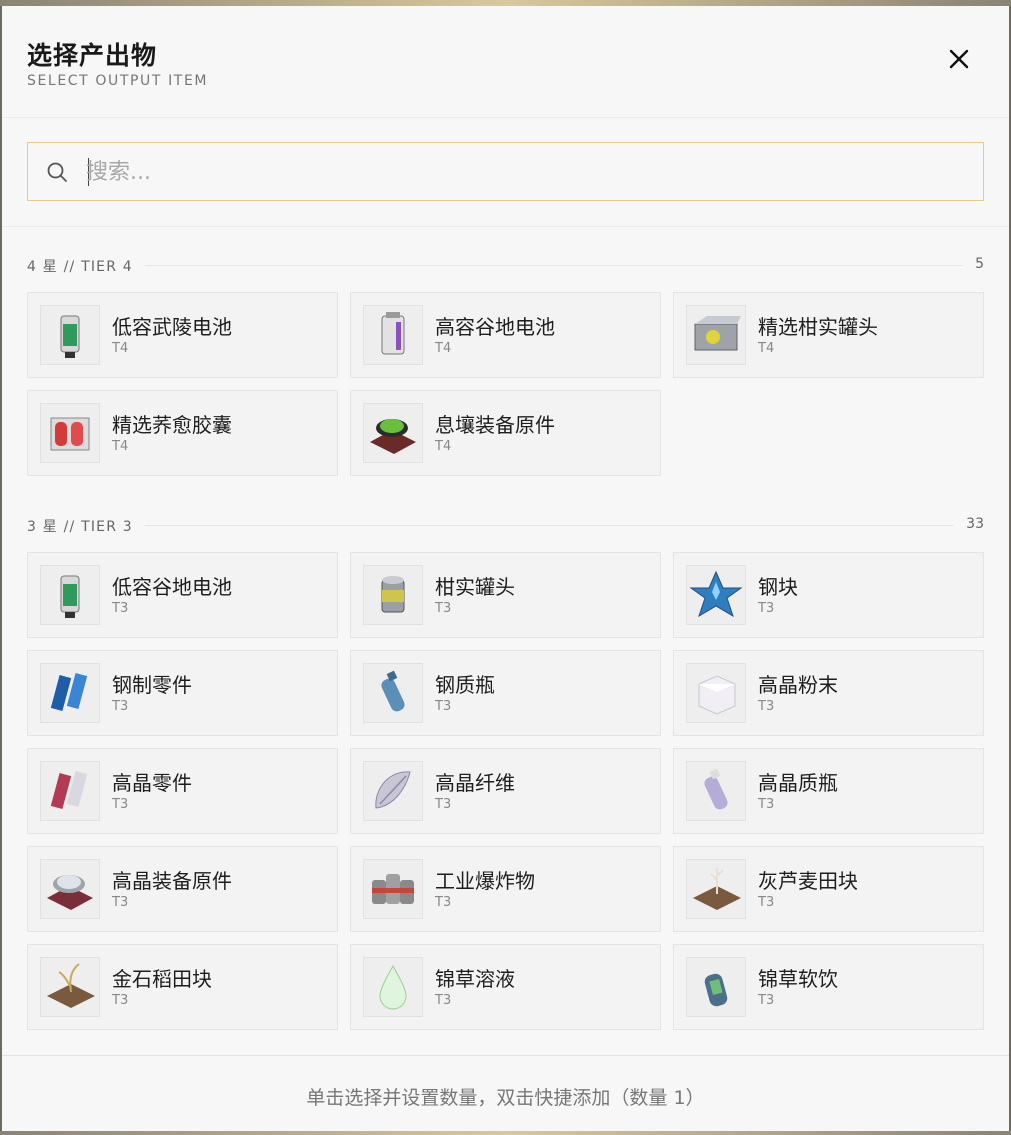 Image resolution: width=1011 pixels, height=1135 pixels. I want to click on item-name: 高晶装备原件, so click(172, 881).